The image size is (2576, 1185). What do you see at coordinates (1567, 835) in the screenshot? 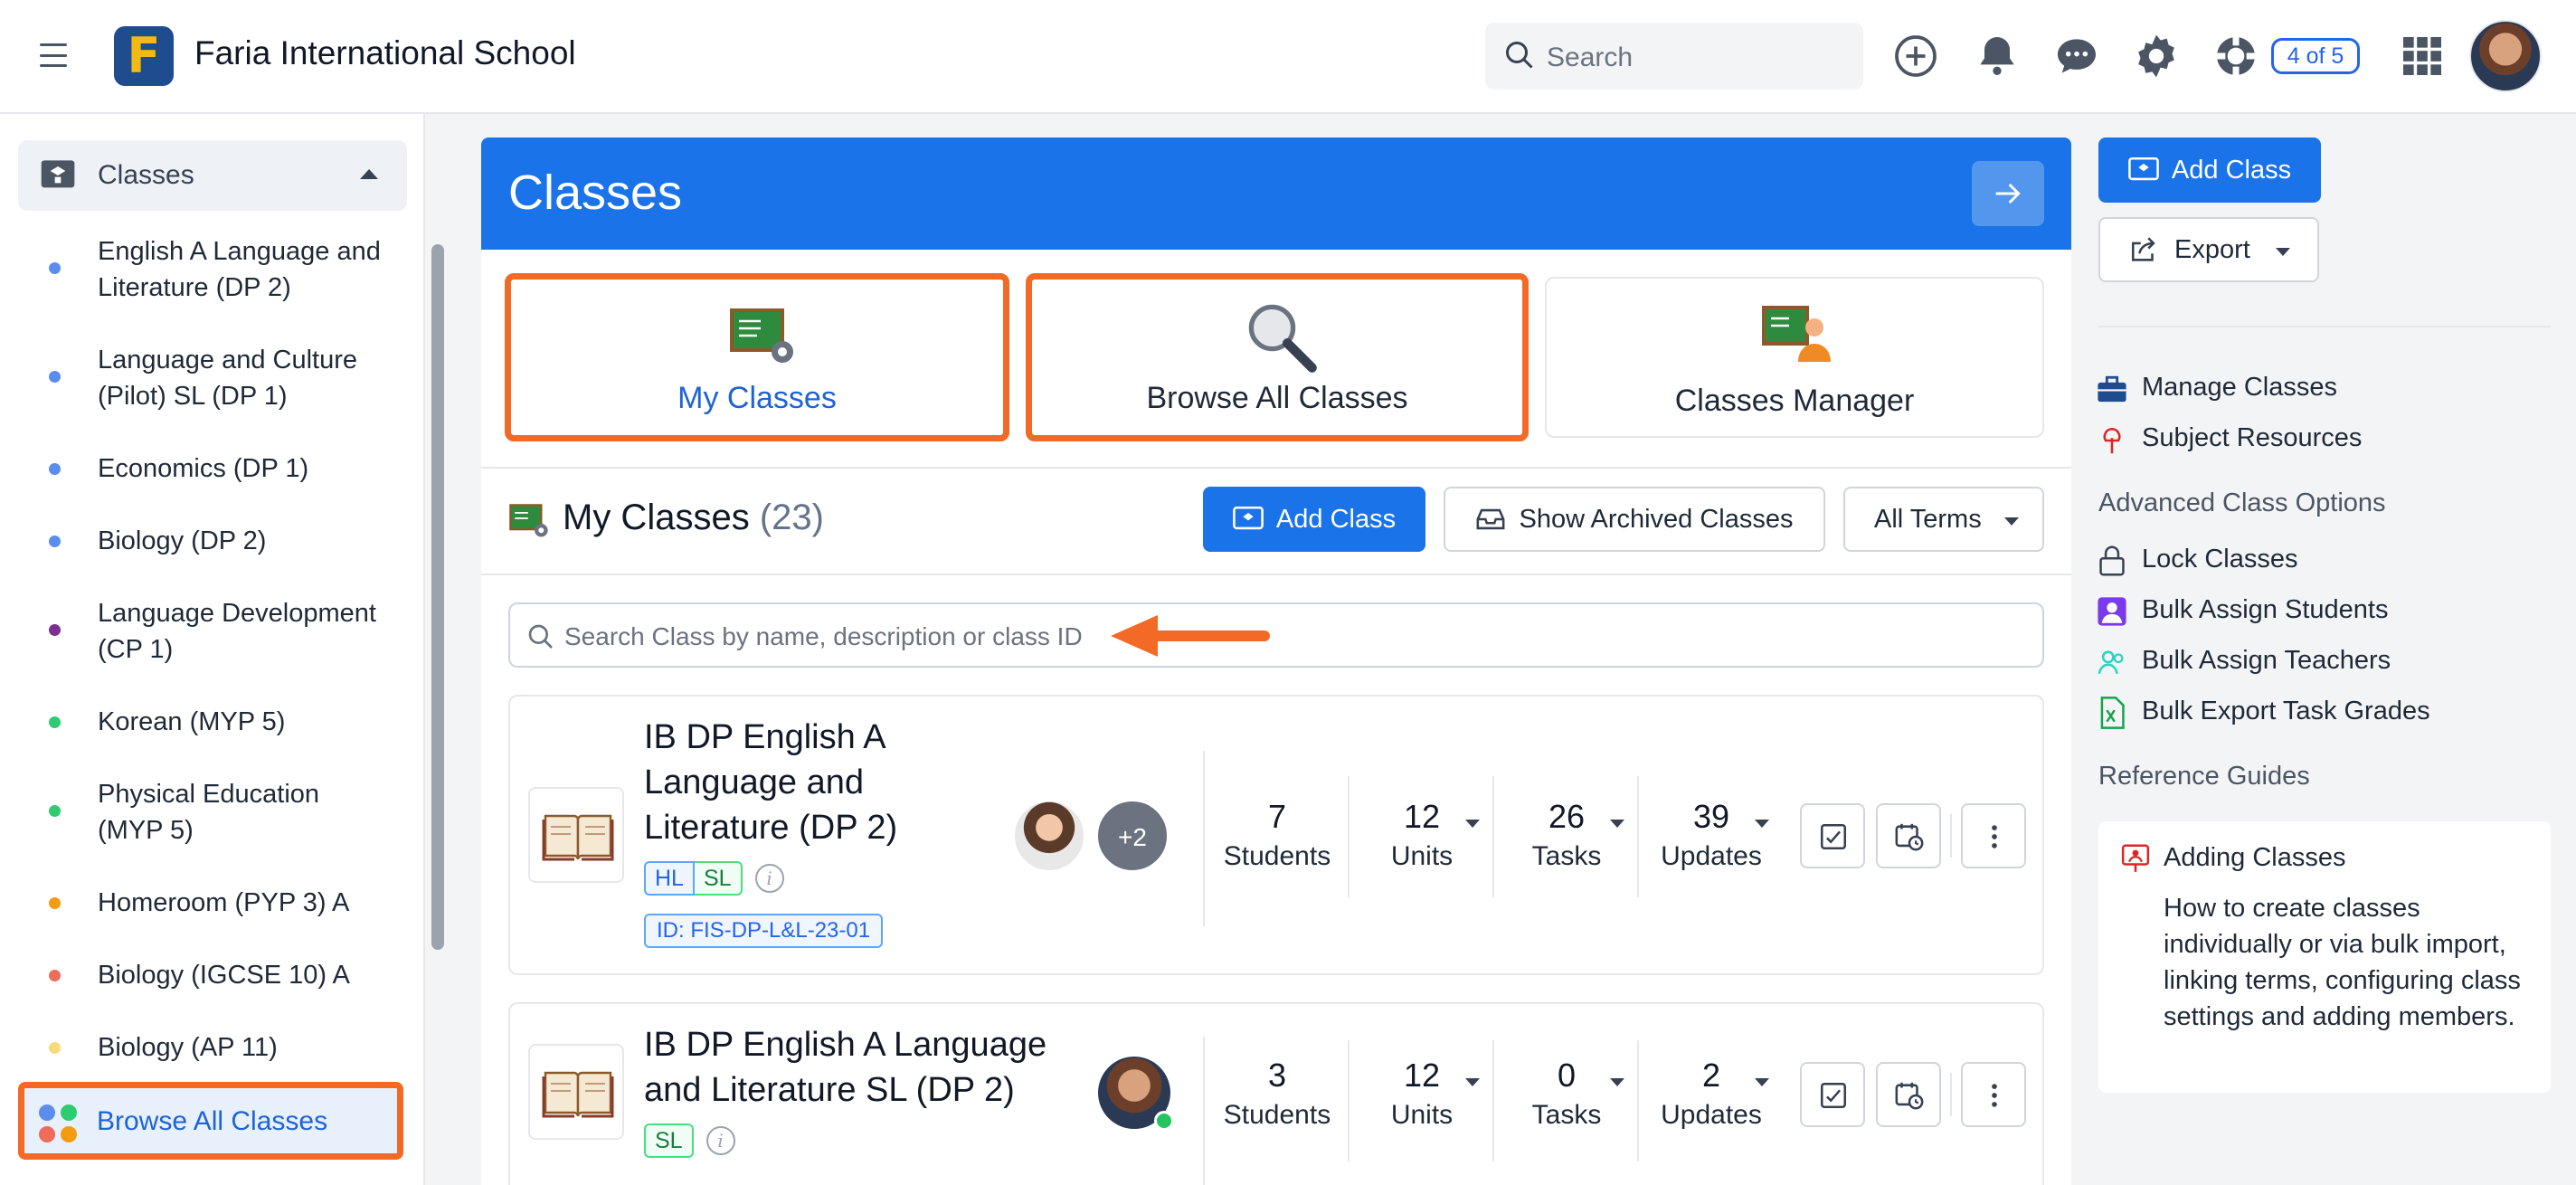
I see `stat-tasks: 26 Tasks` at bounding box center [1567, 835].